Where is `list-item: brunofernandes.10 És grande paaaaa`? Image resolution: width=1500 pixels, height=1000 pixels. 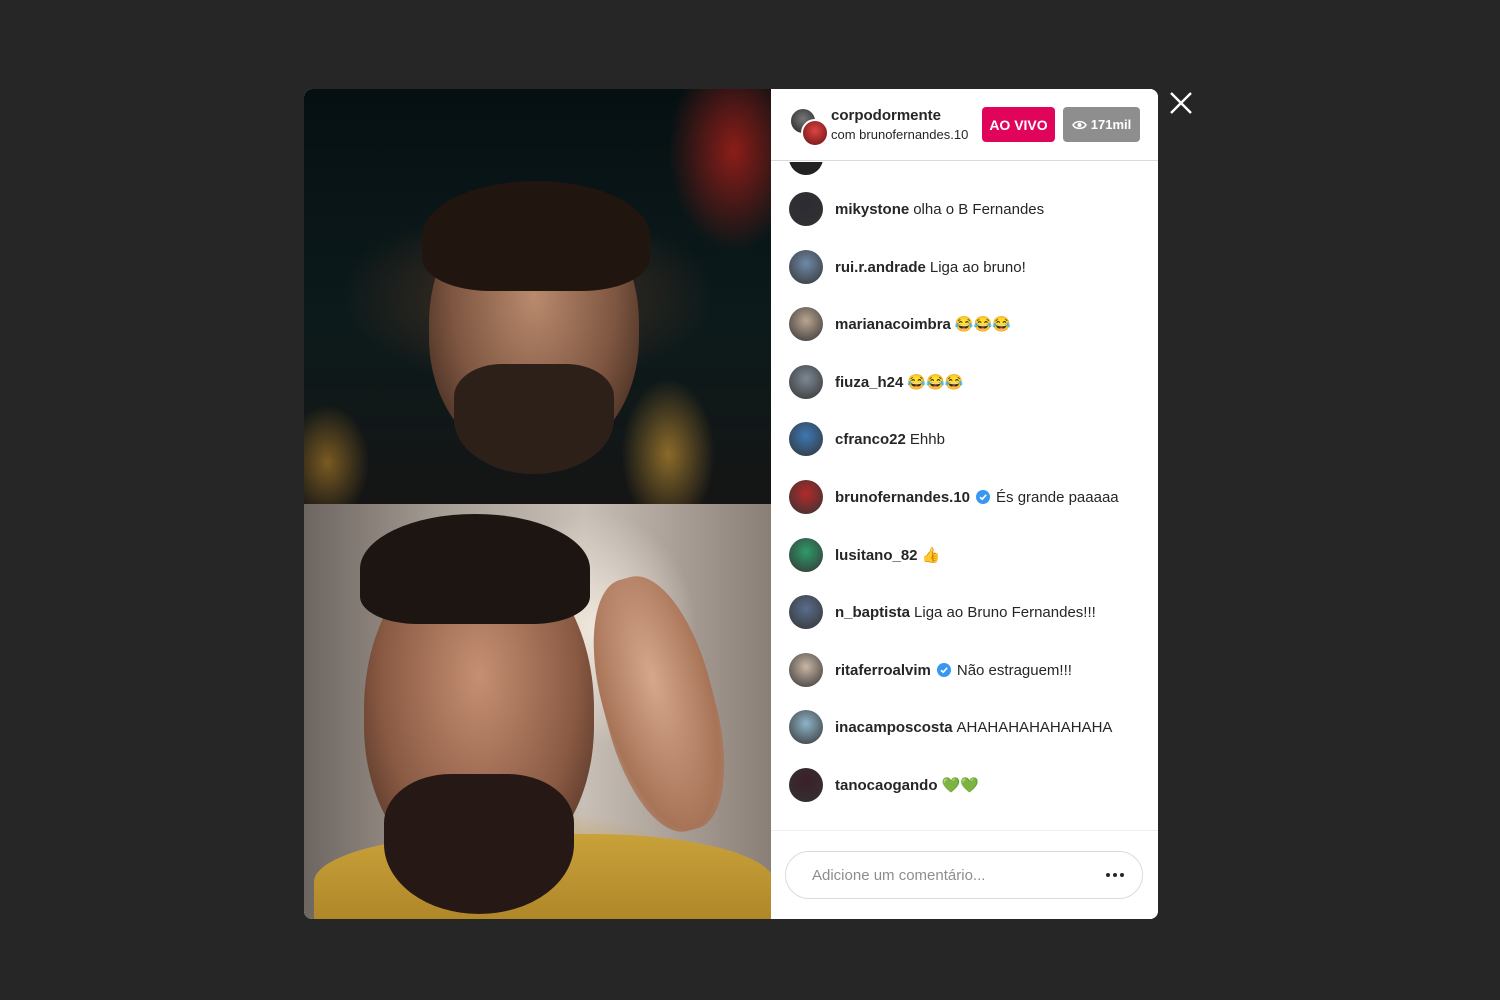 list-item: brunofernandes.10 És grande paaaaa is located at coordinates (969, 497).